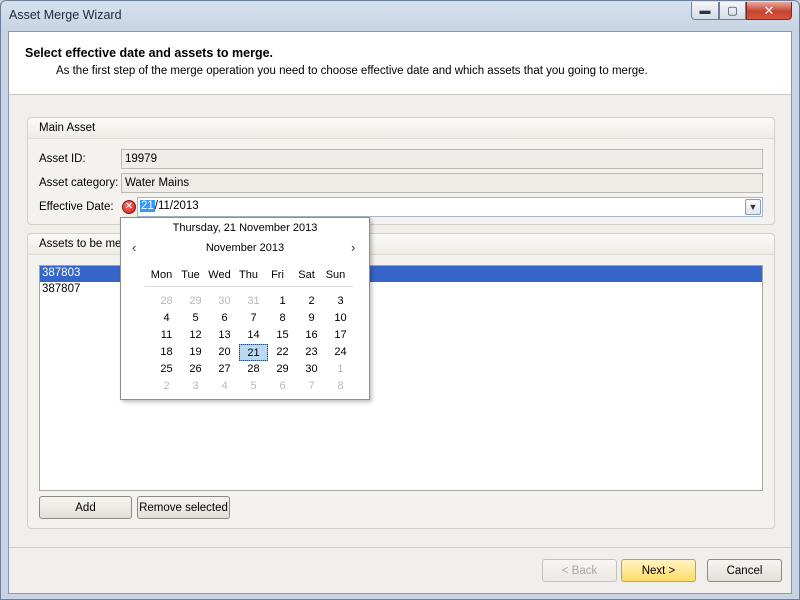  What do you see at coordinates (79, 183) in the screenshot?
I see `asset-category-label: Asset category:` at bounding box center [79, 183].